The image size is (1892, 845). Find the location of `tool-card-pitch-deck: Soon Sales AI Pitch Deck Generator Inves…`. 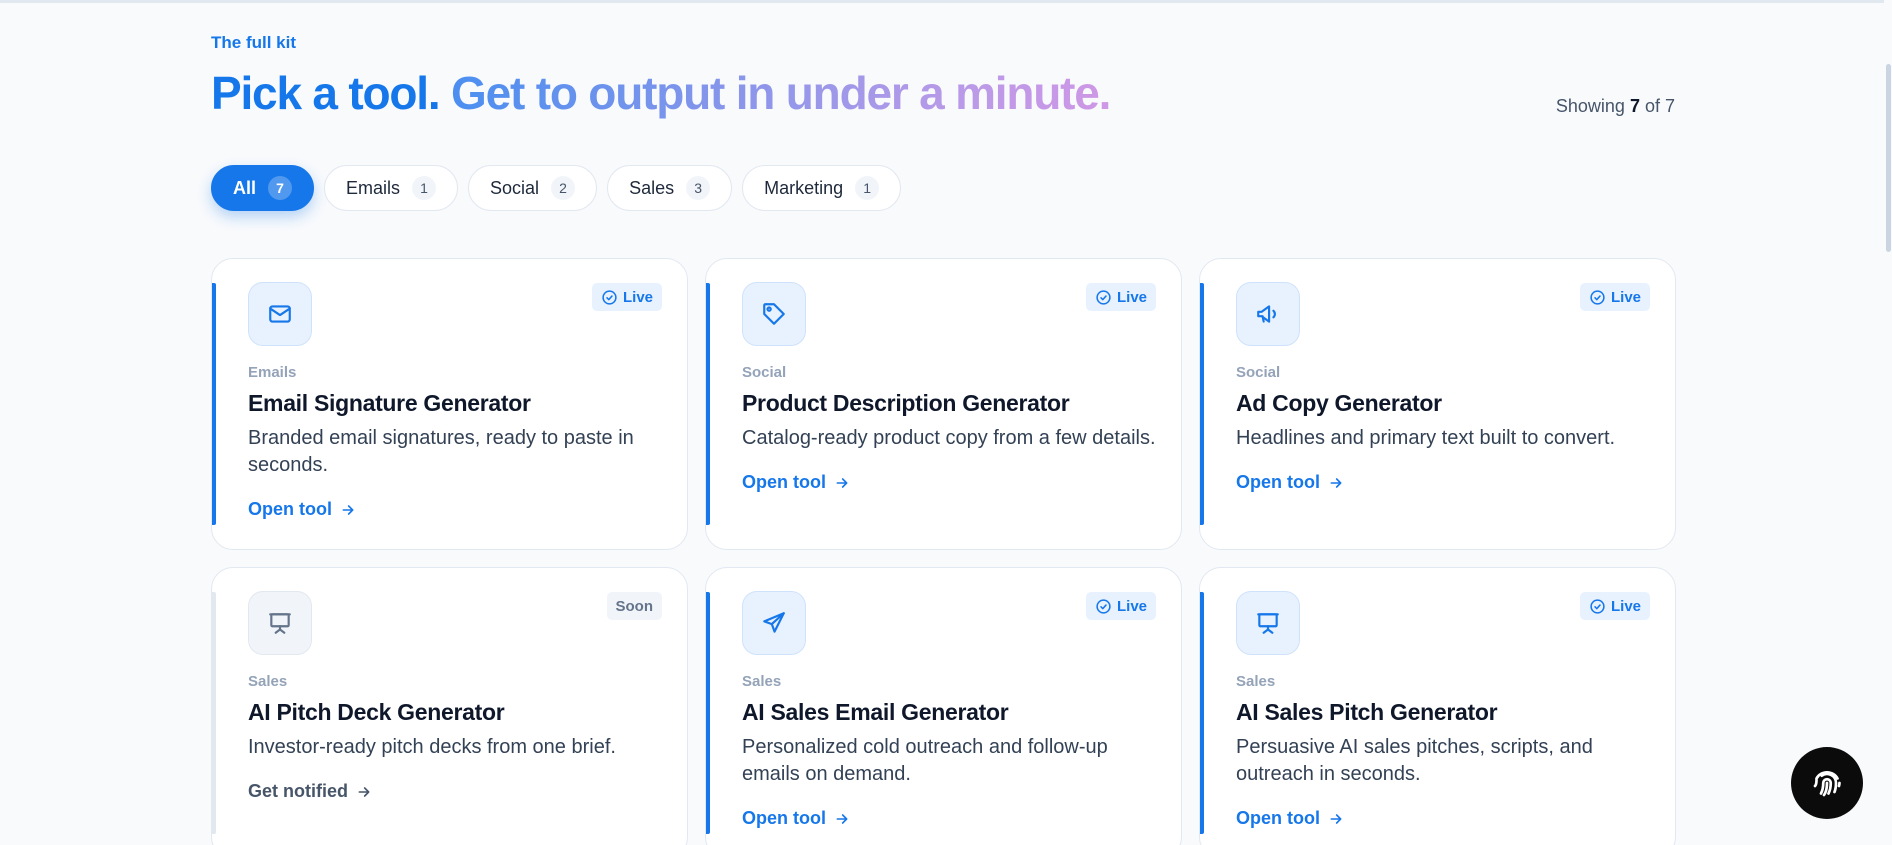

tool-card-pitch-deck: Soon Sales AI Pitch Deck Generator Inves… is located at coordinates (449, 706).